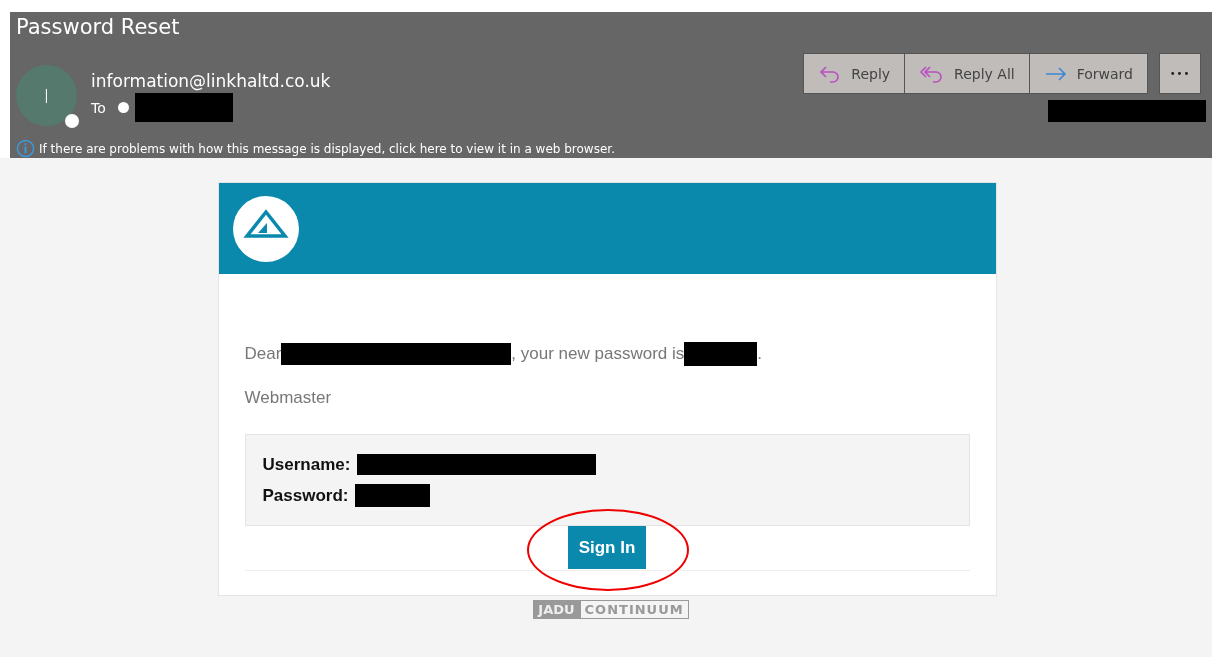 The height and width of the screenshot is (657, 1212). I want to click on message-subject: Password Reset, so click(98, 28).